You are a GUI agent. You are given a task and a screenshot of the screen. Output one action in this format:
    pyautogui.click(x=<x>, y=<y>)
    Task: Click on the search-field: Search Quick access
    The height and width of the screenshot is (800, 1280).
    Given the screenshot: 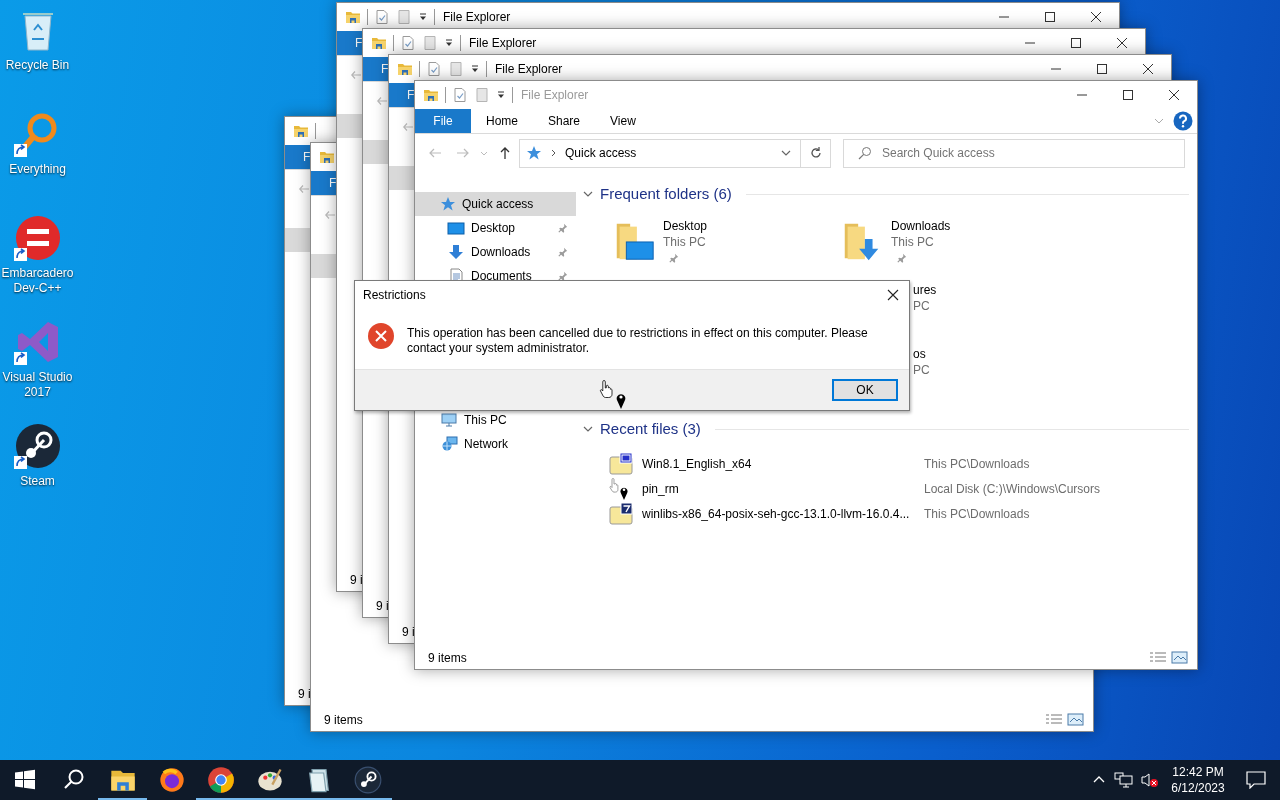 What is the action you would take?
    pyautogui.click(x=1014, y=153)
    